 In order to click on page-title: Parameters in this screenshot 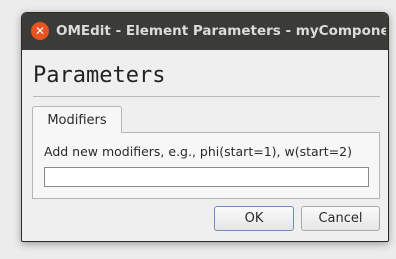, I will do `click(99, 75)`.